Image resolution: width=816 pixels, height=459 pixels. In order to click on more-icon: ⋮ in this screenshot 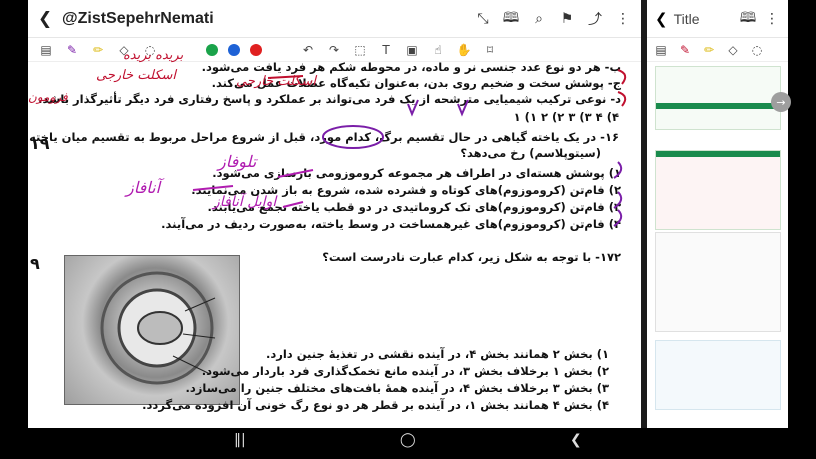, I will do `click(623, 19)`.